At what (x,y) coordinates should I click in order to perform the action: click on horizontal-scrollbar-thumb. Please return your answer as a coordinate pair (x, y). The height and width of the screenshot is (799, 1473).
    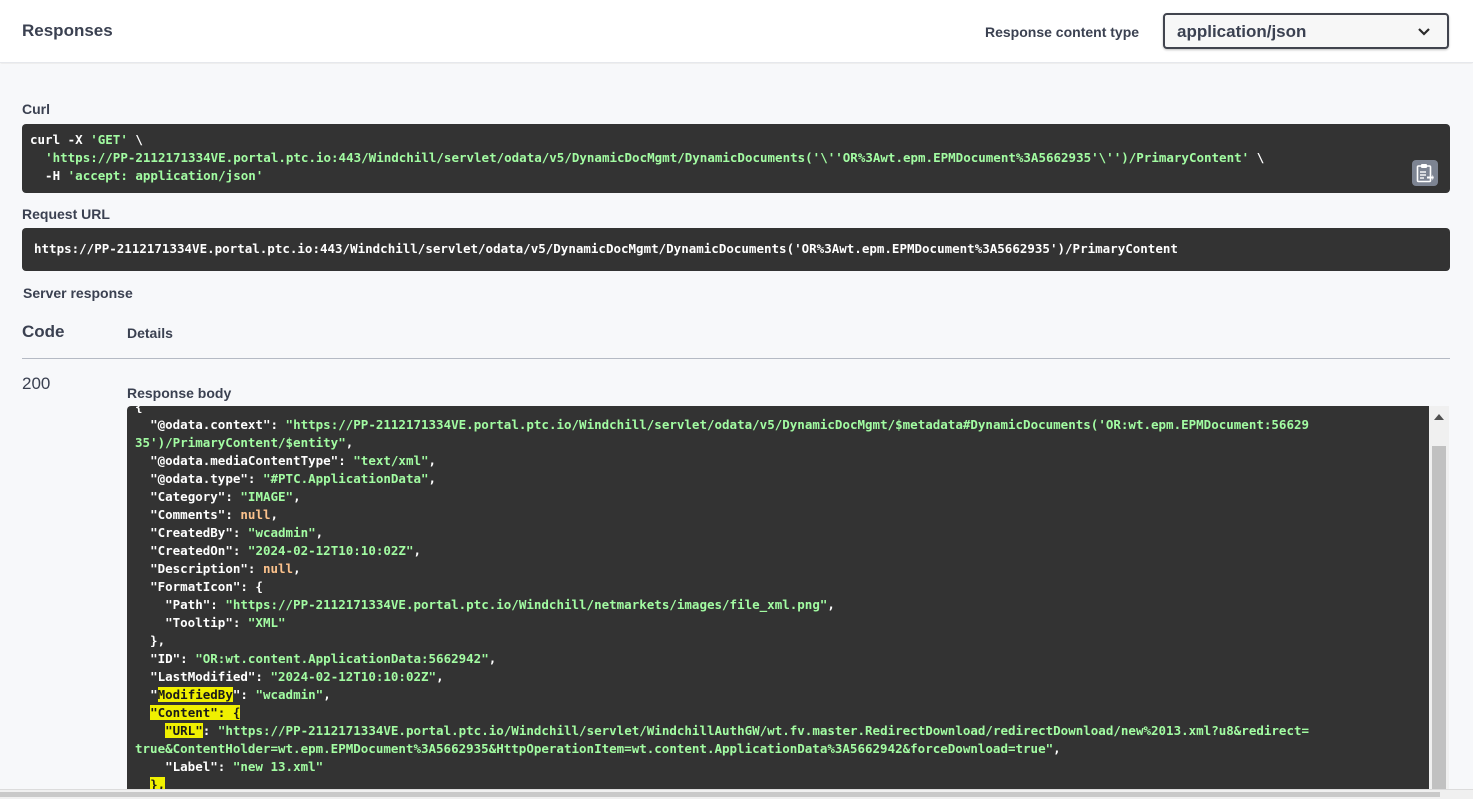
    Looking at the image, I should click on (720, 794).